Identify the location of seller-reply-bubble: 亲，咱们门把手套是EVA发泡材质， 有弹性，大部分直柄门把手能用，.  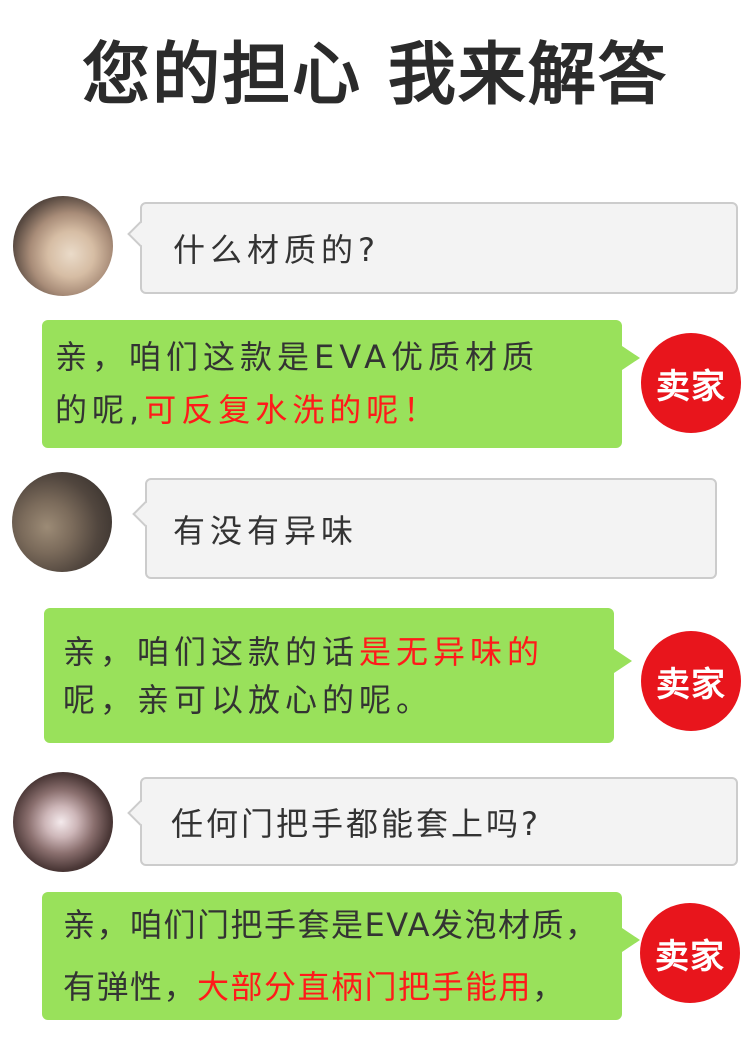
(341, 956).